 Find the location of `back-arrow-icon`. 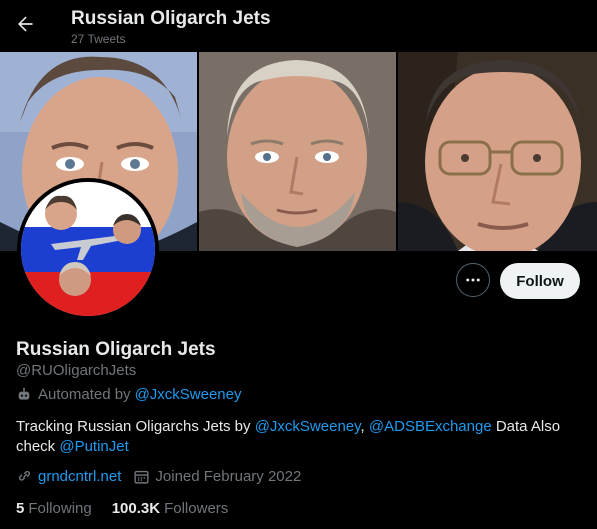

back-arrow-icon is located at coordinates (25, 24).